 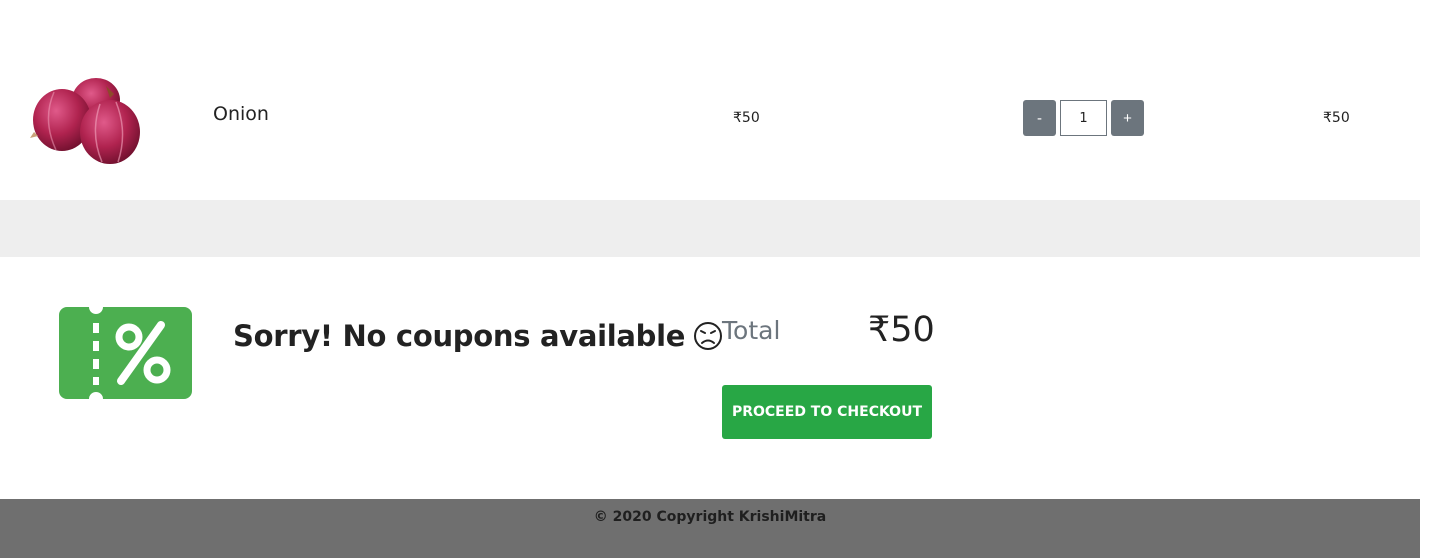 What do you see at coordinates (125, 353) in the screenshot?
I see `coupon-percent-icon` at bounding box center [125, 353].